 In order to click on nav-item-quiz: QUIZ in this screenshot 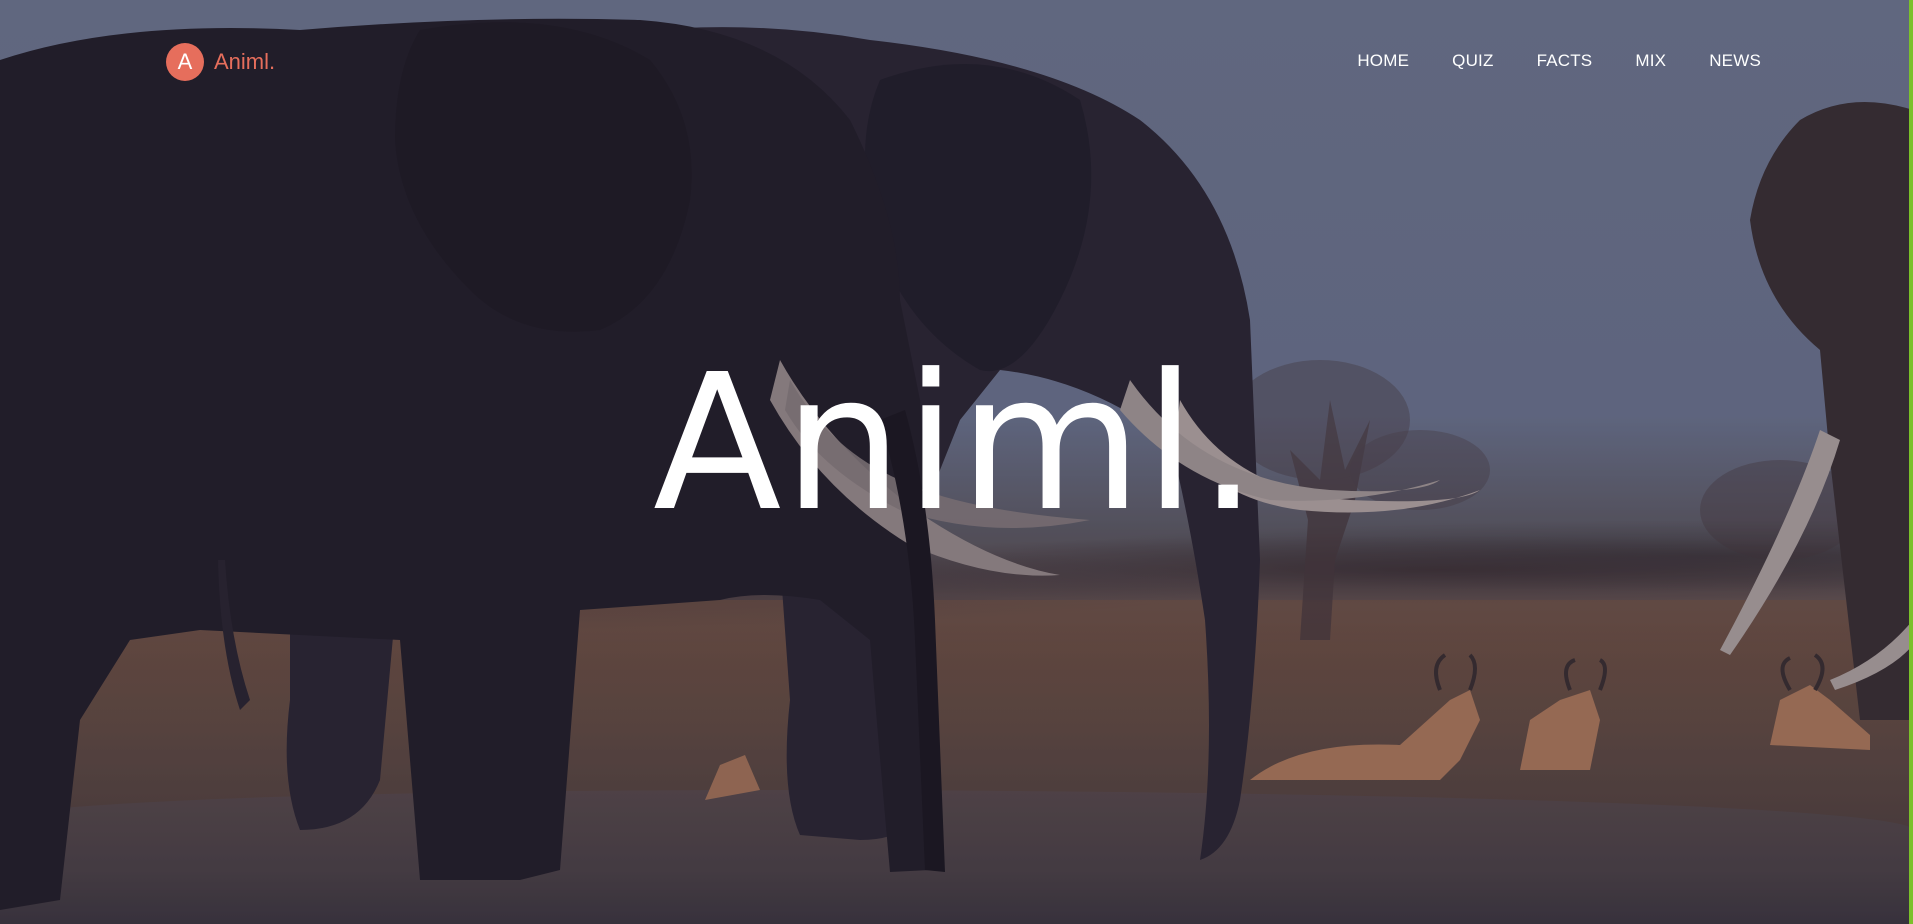, I will do `click(1472, 61)`.